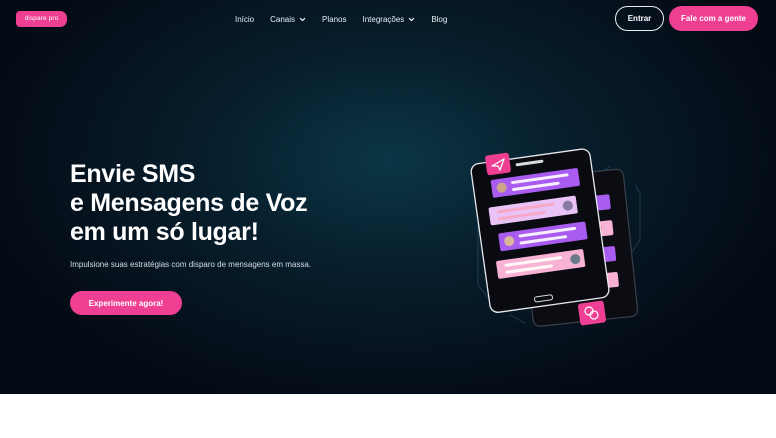  I want to click on nav-item-label: Planos, so click(334, 19).